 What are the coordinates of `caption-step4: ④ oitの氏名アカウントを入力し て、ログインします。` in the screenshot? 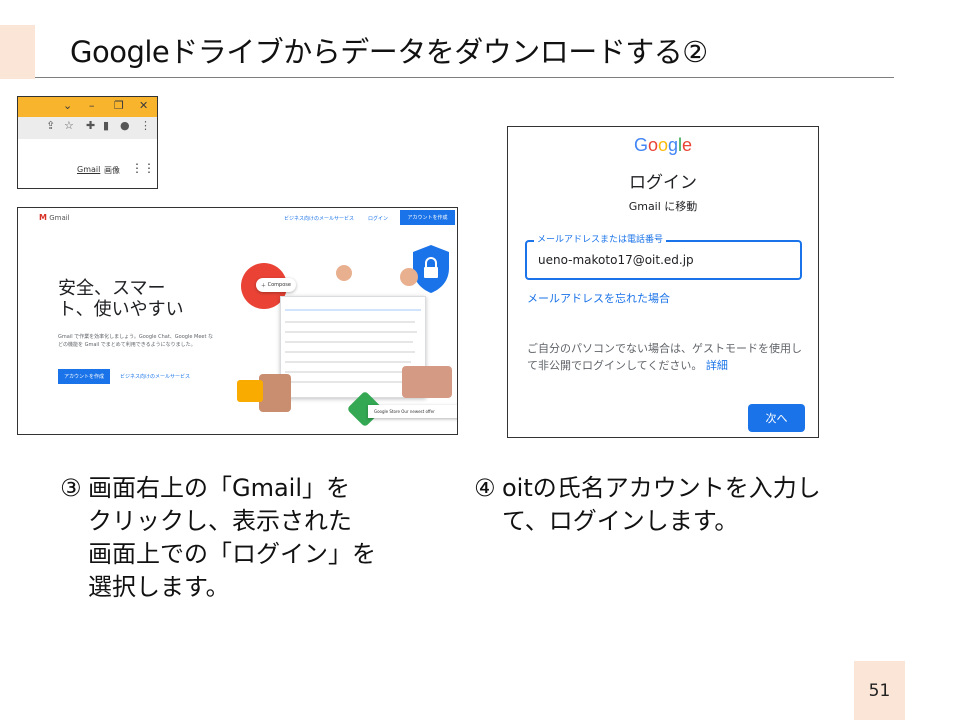 It's located at (647, 505).